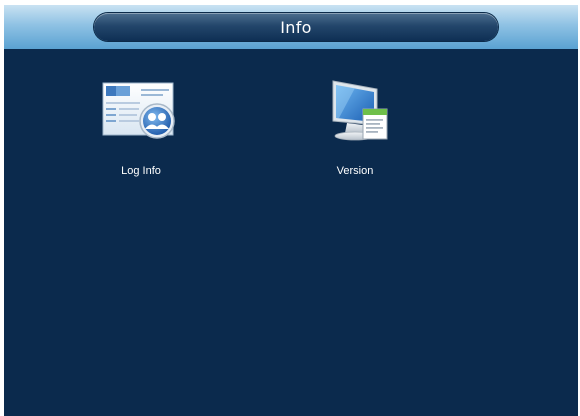 Image resolution: width=580 pixels, height=416 pixels. I want to click on log-info-label: Log Info, so click(141, 171).